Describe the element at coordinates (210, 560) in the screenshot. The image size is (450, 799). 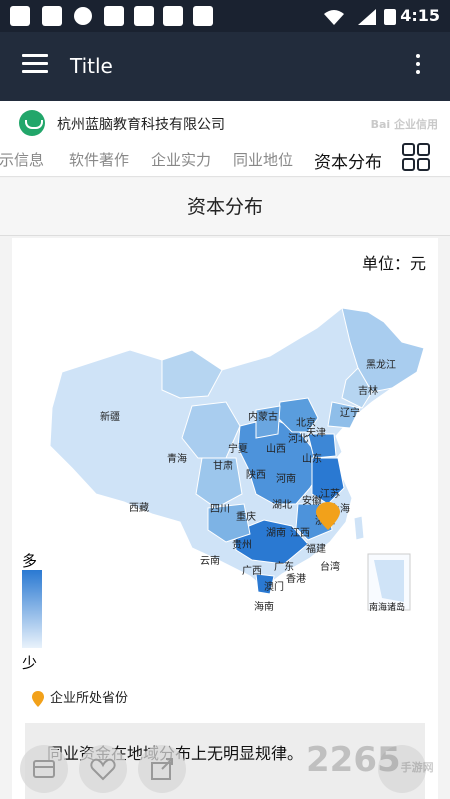
I see `province-label: 云南` at that location.